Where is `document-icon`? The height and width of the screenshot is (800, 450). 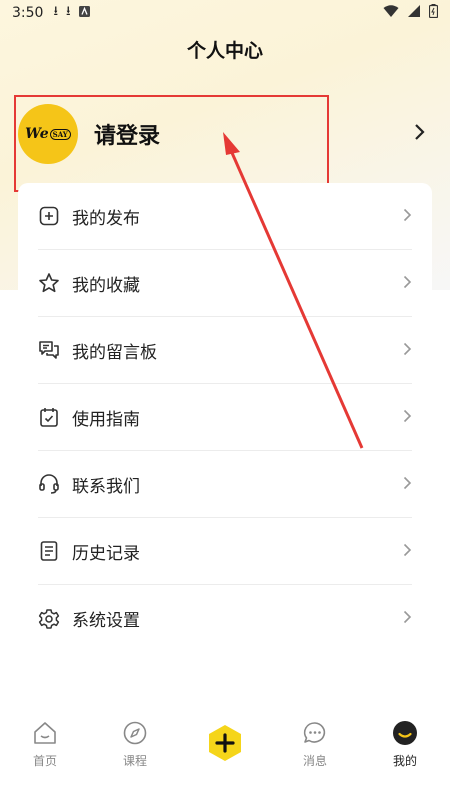 document-icon is located at coordinates (49, 551).